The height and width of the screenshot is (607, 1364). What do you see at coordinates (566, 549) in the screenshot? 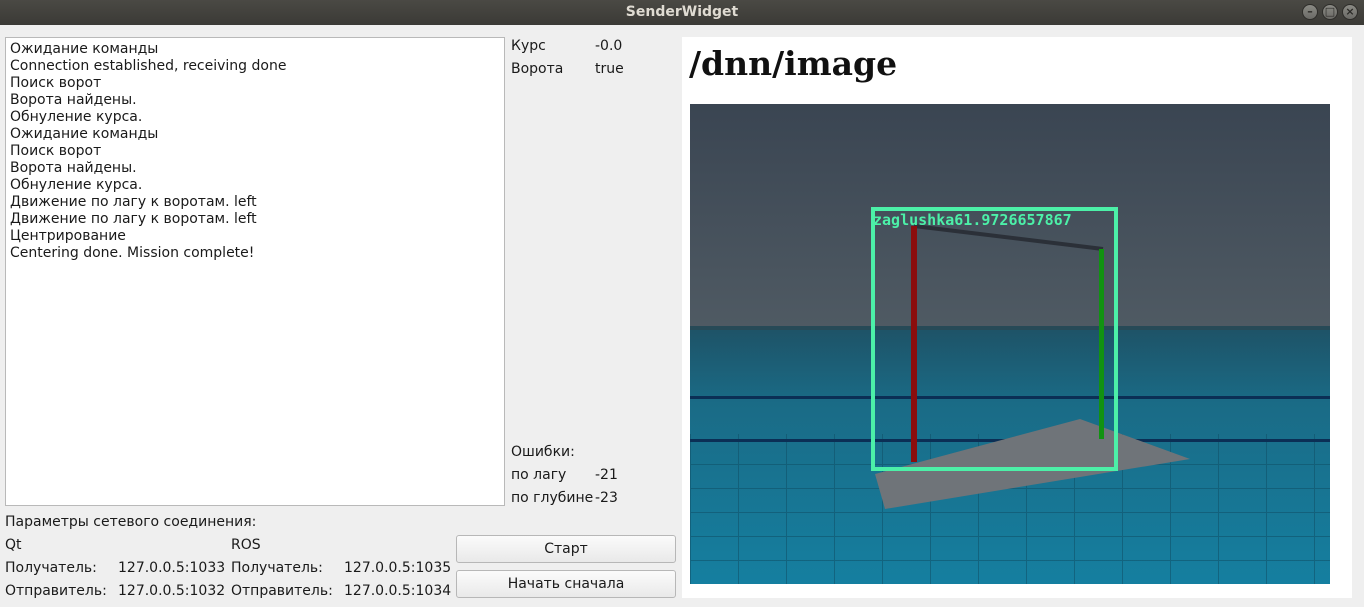
I see `start-button: Старт` at bounding box center [566, 549].